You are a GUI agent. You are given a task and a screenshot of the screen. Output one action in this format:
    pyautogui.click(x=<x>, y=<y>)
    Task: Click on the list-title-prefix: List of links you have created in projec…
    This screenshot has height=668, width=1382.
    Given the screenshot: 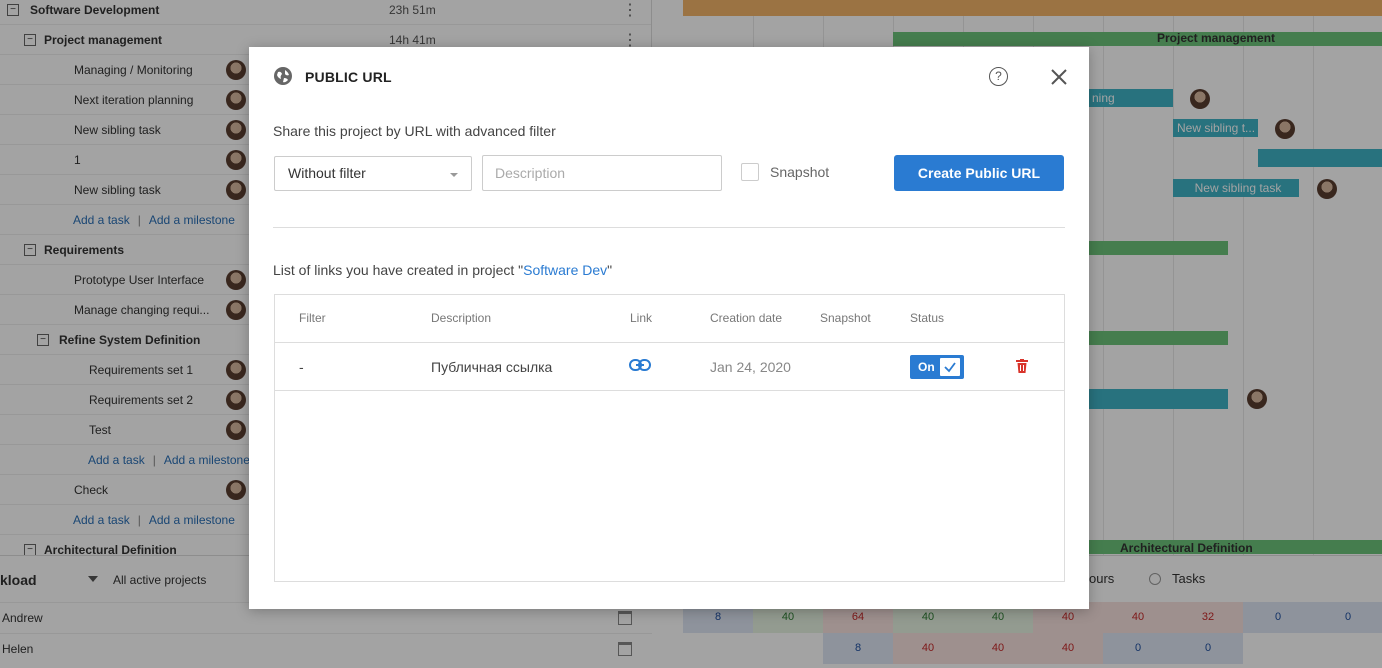 What is the action you would take?
    pyautogui.click(x=398, y=270)
    